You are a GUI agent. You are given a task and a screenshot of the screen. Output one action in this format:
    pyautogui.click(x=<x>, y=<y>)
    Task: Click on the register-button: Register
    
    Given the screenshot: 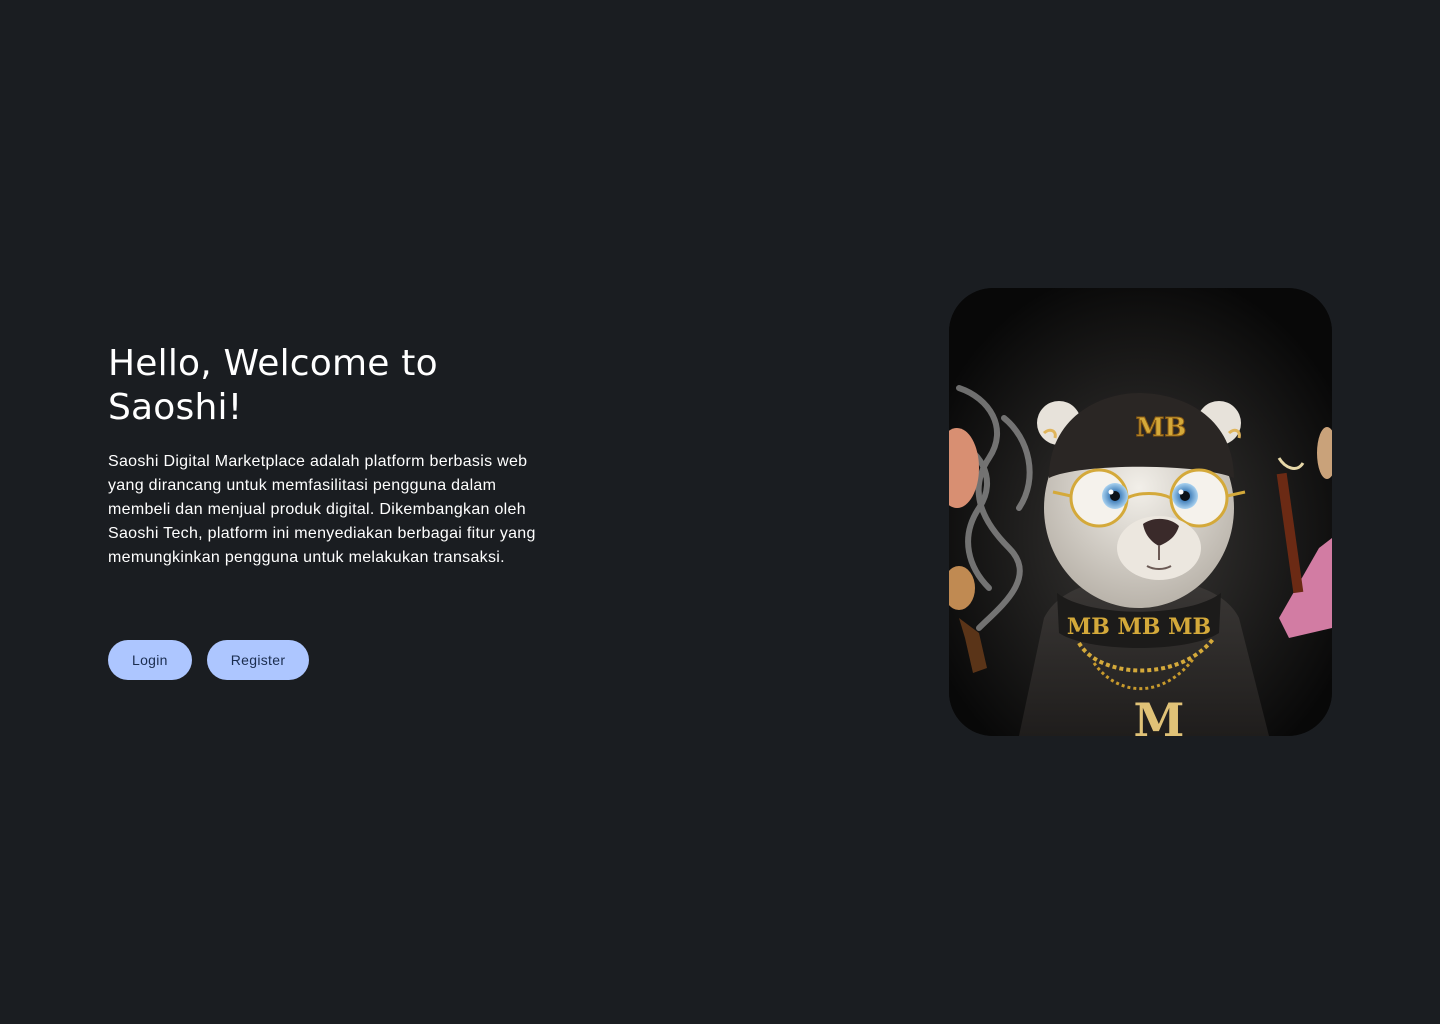 What is the action you would take?
    pyautogui.click(x=258, y=660)
    